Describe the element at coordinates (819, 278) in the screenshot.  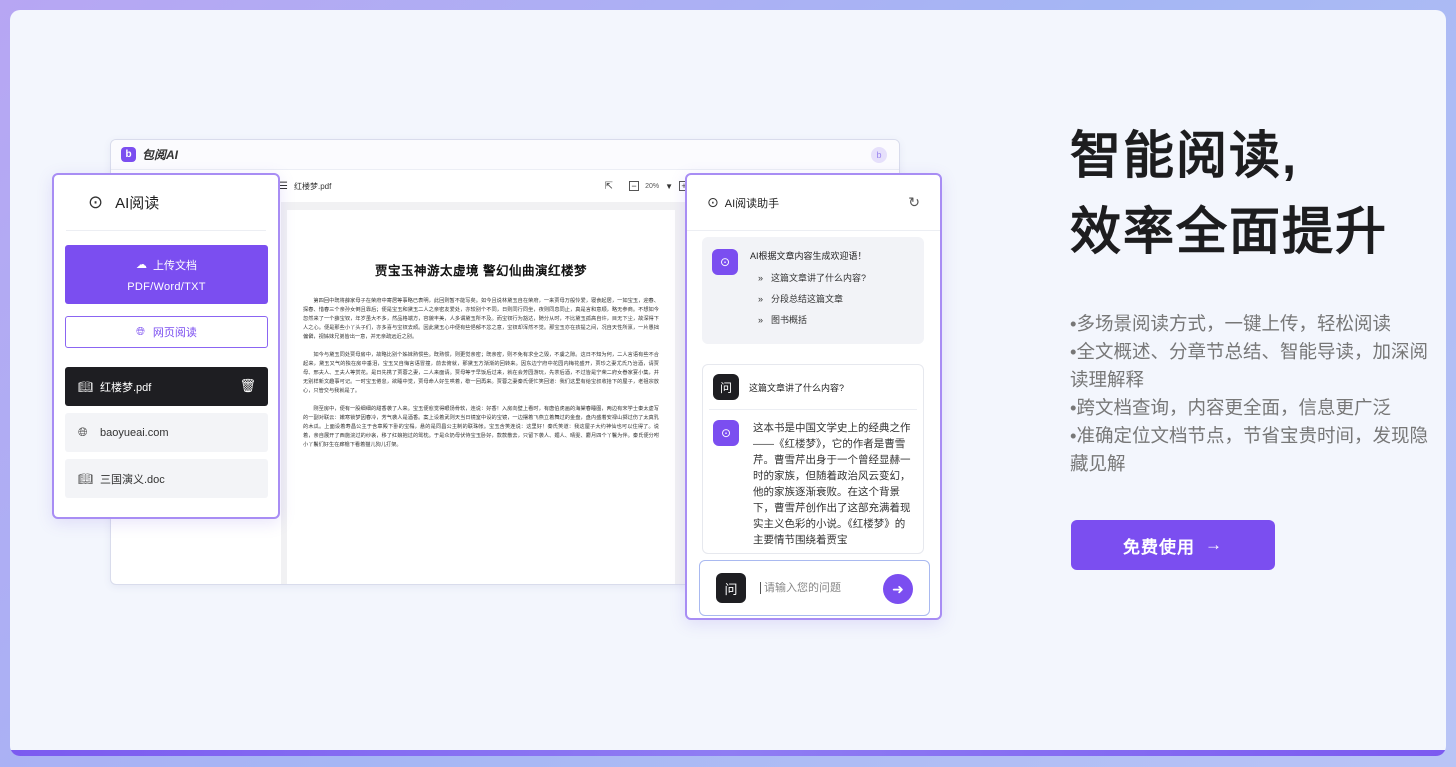
I see `suggestion-text: 这篇文章讲了什么内容?` at that location.